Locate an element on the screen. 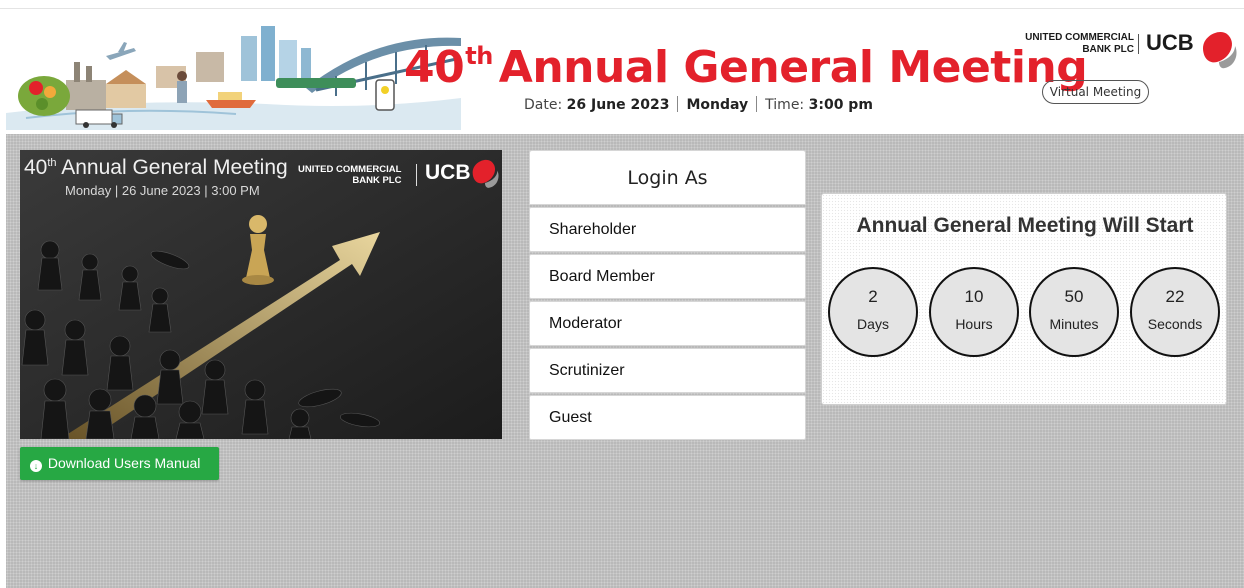 This screenshot has width=1244, height=588. login-option-board-member: Board Member is located at coordinates (667, 276).